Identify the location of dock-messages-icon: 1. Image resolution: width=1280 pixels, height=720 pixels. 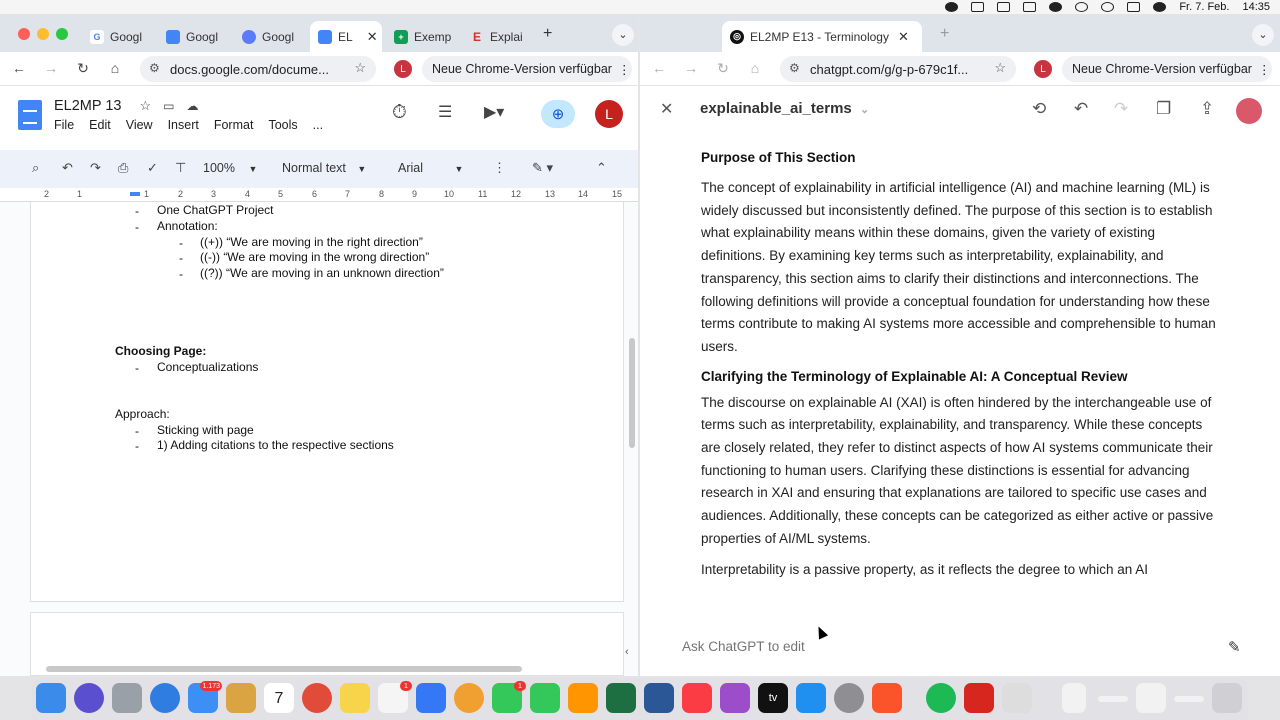
(509, 697).